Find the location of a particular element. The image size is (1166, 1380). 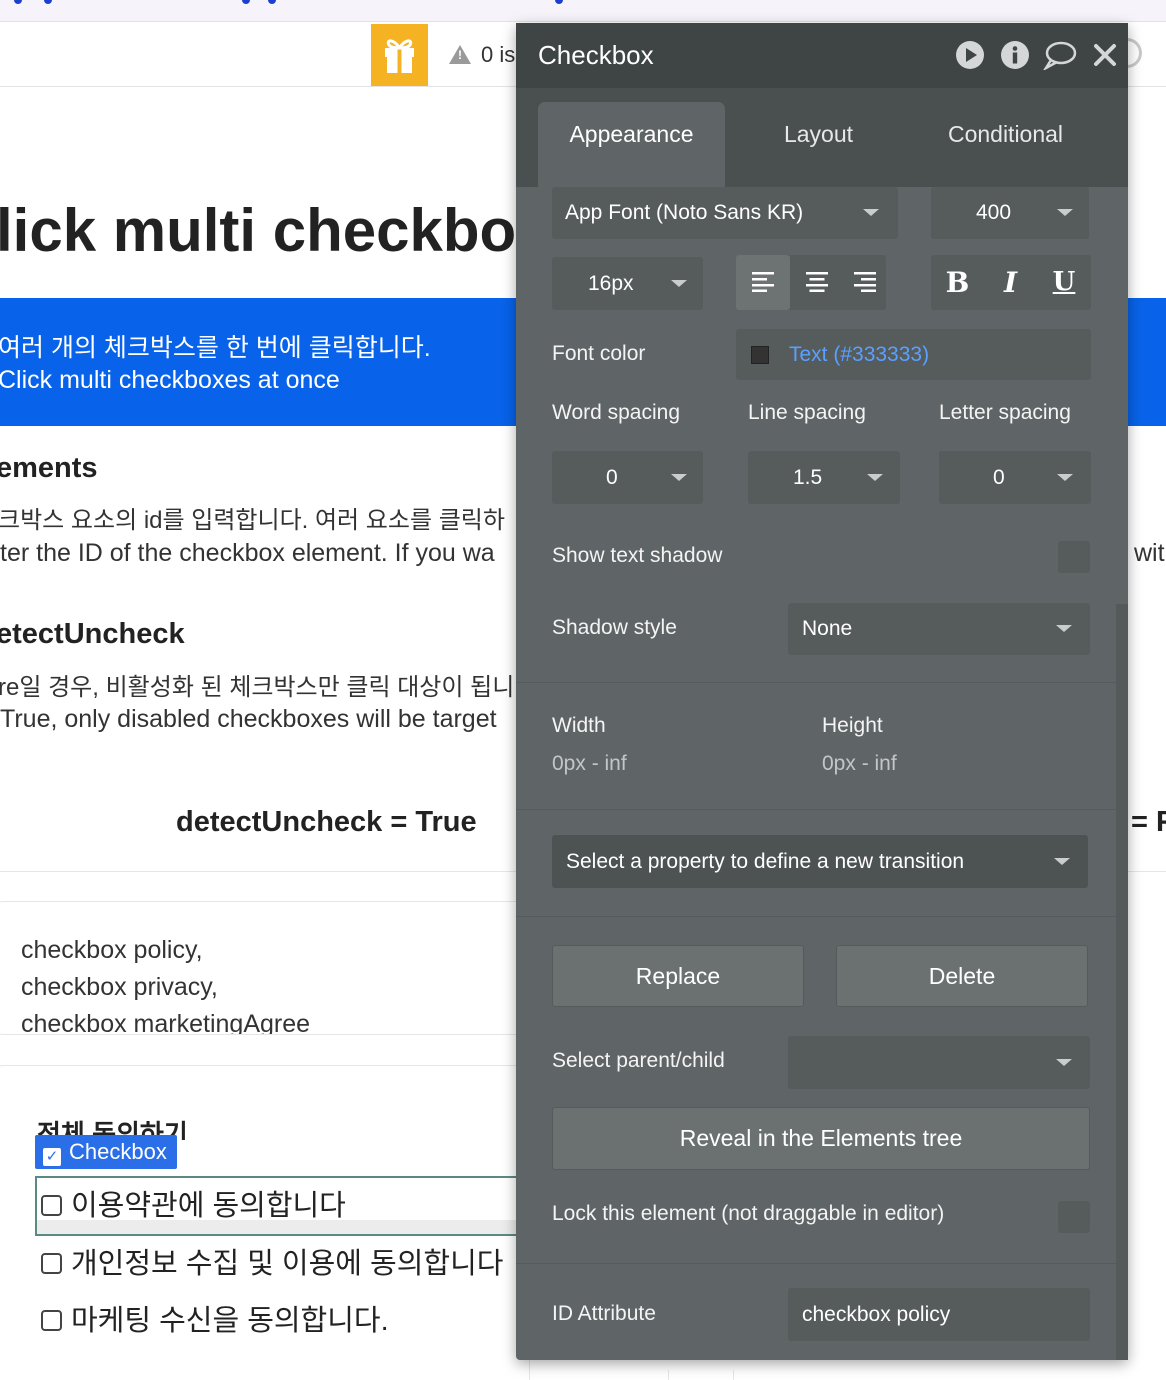

checkbox-privacy: 개인정보 수집 및 이용에 동의합니다 is located at coordinates (272, 1261).